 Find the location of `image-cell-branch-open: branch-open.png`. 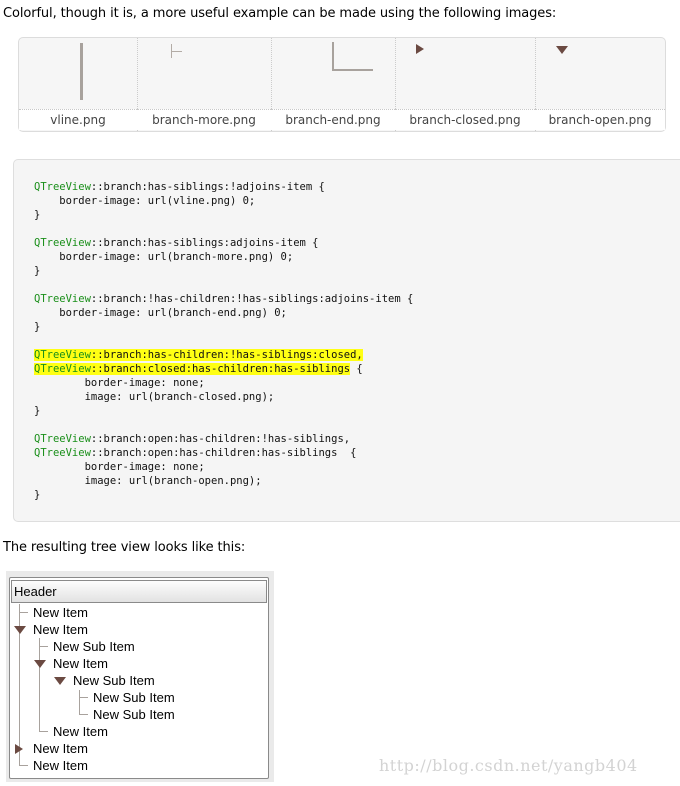

image-cell-branch-open: branch-open.png is located at coordinates (600, 84).